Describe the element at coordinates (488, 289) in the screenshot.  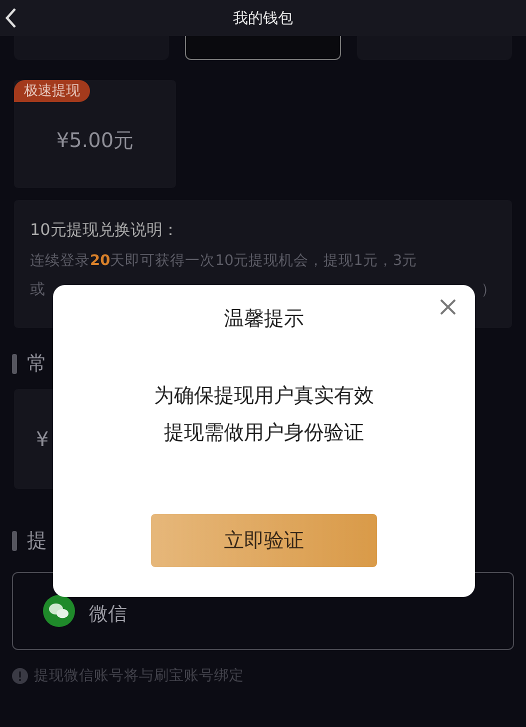
I see `explanation-text: ）` at that location.